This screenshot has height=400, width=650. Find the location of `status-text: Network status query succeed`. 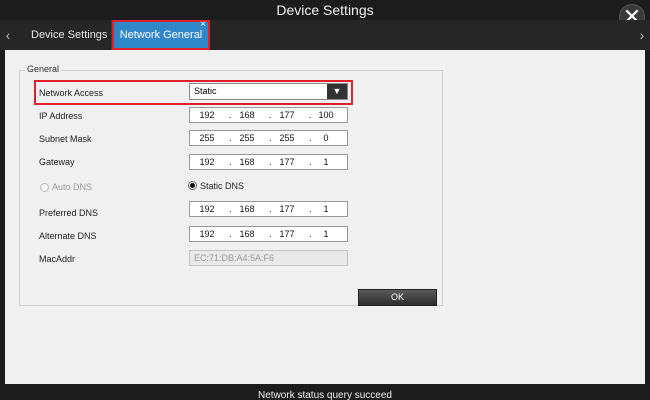

status-text: Network status query succeed is located at coordinates (325, 395).